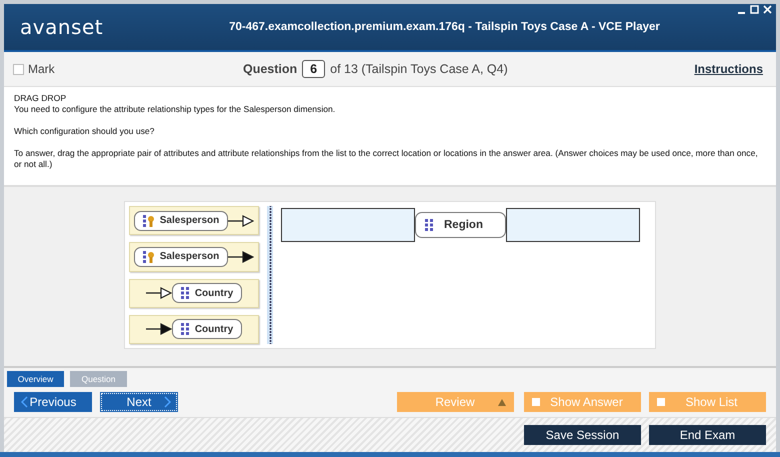  Describe the element at coordinates (41, 69) in the screenshot. I see `mark-label: Mark` at that location.